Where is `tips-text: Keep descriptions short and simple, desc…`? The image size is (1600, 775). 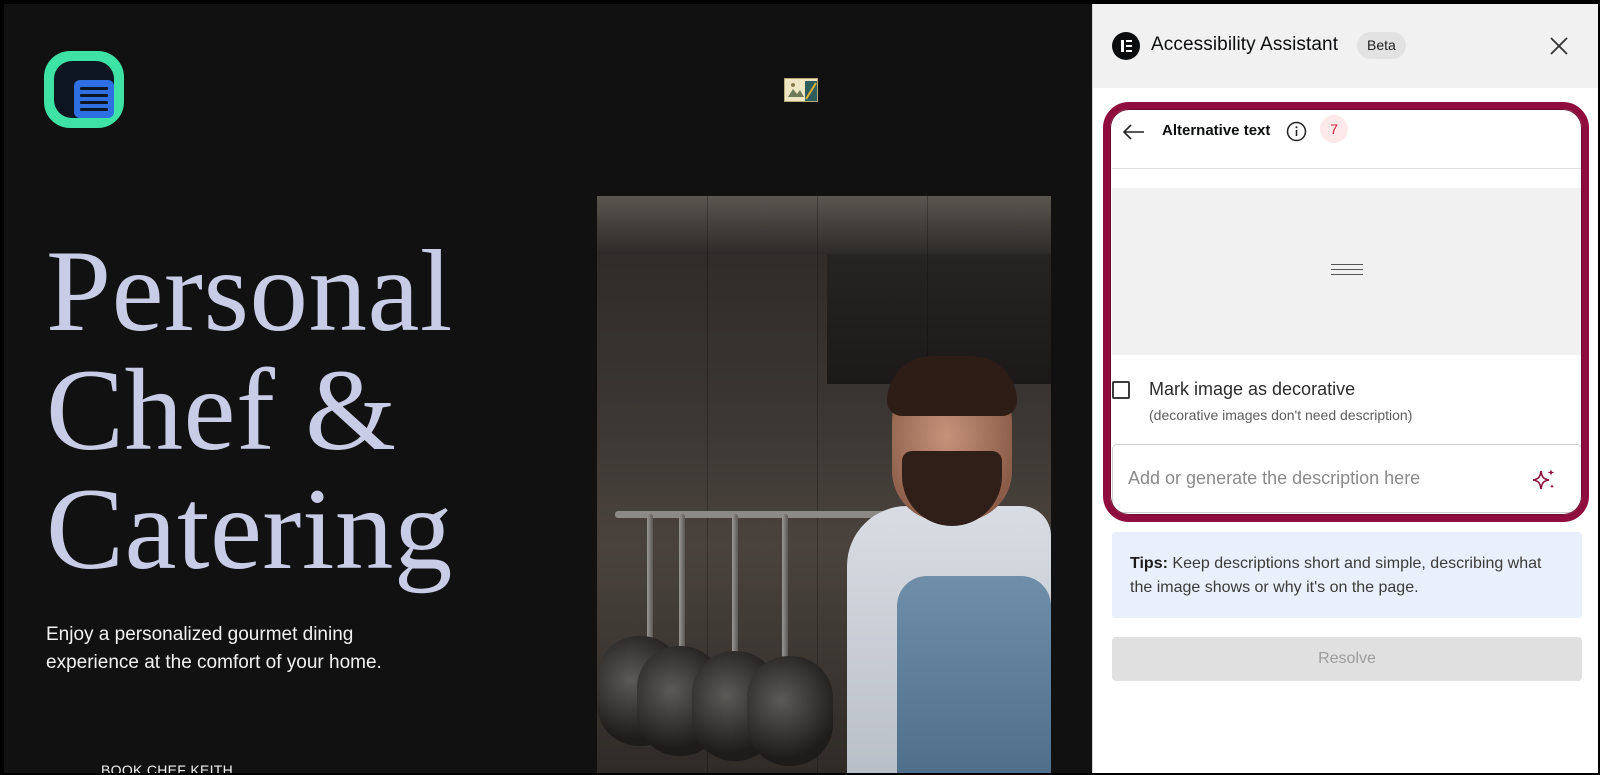
tips-text: Keep descriptions short and simple, desc… is located at coordinates (1336, 575).